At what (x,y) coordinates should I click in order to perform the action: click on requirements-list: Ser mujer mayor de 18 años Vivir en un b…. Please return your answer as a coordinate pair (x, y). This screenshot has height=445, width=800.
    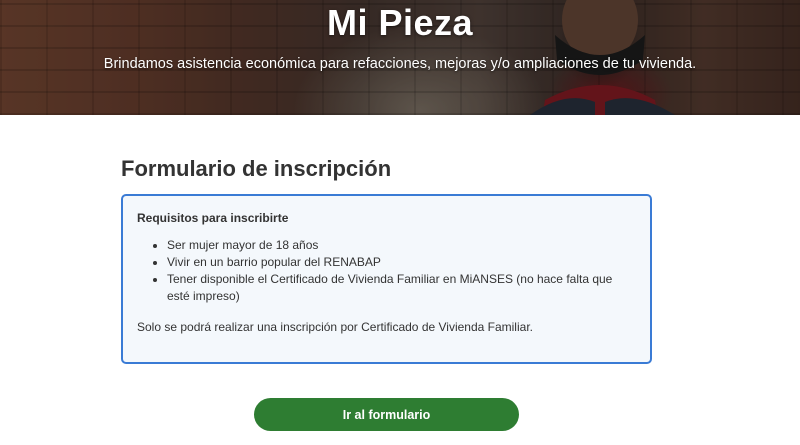
    Looking at the image, I should click on (386, 271).